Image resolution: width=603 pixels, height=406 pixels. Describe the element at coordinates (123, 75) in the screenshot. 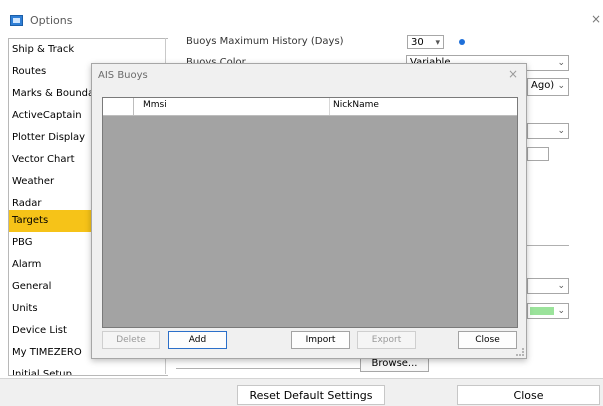

I see `dialog-title: AIS Buoys` at that location.